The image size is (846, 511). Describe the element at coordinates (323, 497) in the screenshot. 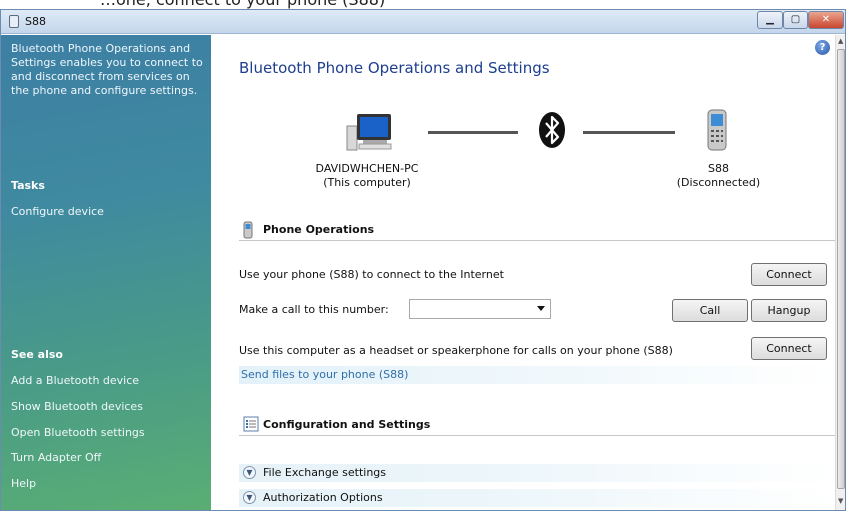

I see `authorization-label: Authorization Options` at that location.